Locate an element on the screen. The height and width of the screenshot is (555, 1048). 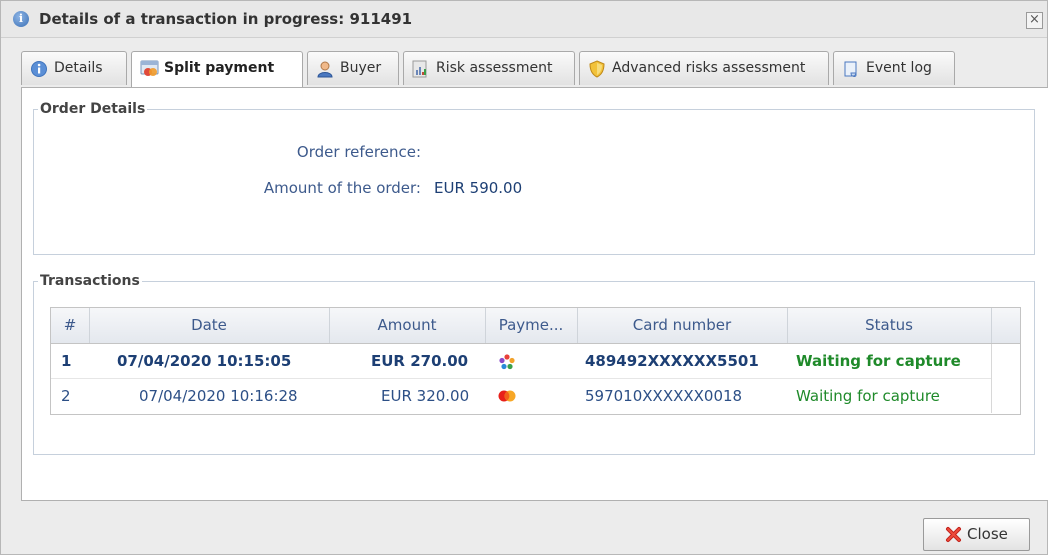
mastercard-icon is located at coordinates (507, 397).